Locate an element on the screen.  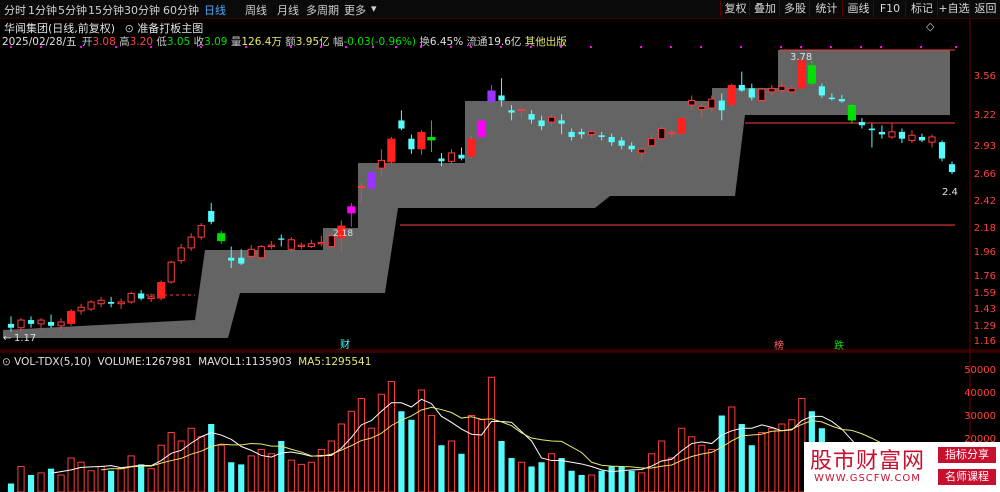
high-value: 3.20 is located at coordinates (141, 42).